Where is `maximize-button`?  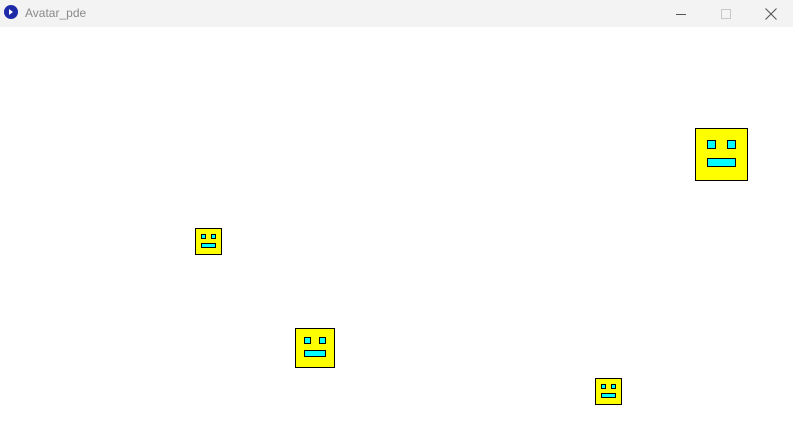
maximize-button is located at coordinates (726, 13).